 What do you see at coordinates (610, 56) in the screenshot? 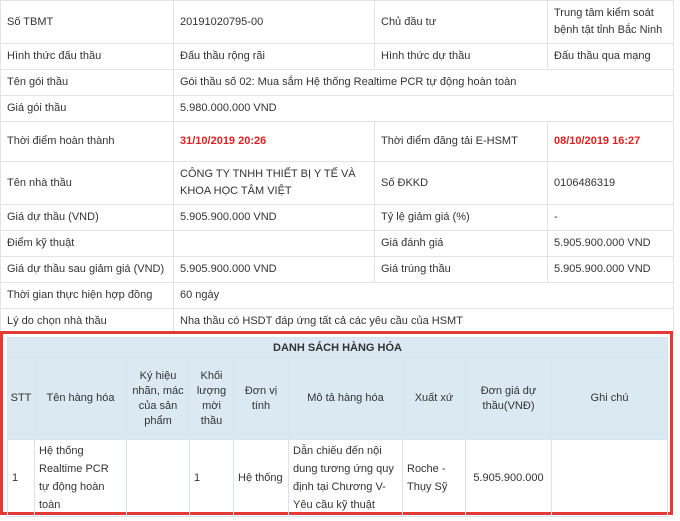
I see `value-hinh-thuc-du-thau: Đấu thầu qua mạng` at bounding box center [610, 56].